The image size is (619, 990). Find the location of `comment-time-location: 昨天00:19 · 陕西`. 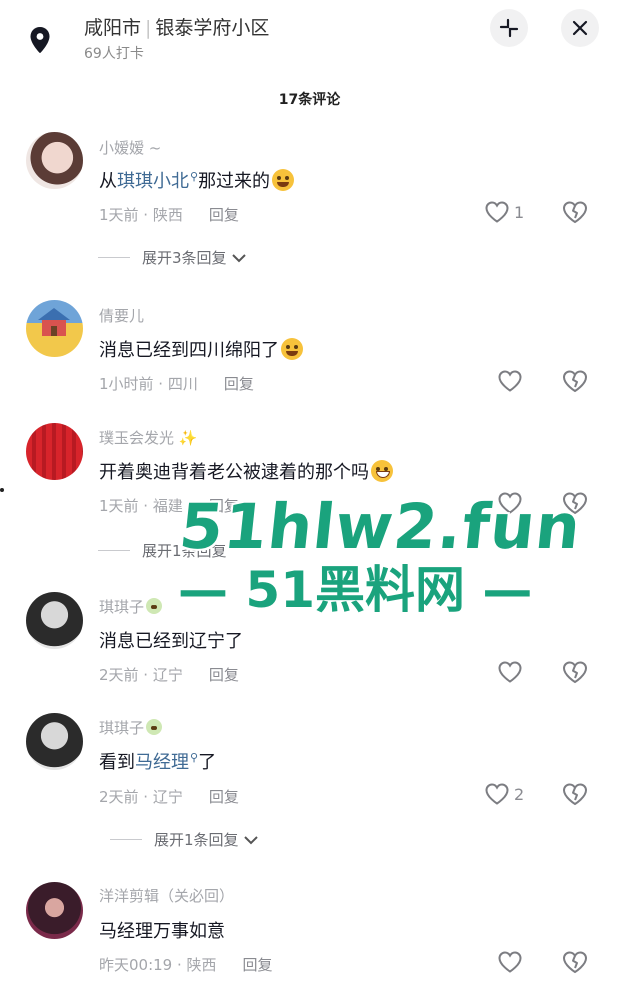

comment-time-location: 昨天00:19 · 陕西 is located at coordinates (158, 965).